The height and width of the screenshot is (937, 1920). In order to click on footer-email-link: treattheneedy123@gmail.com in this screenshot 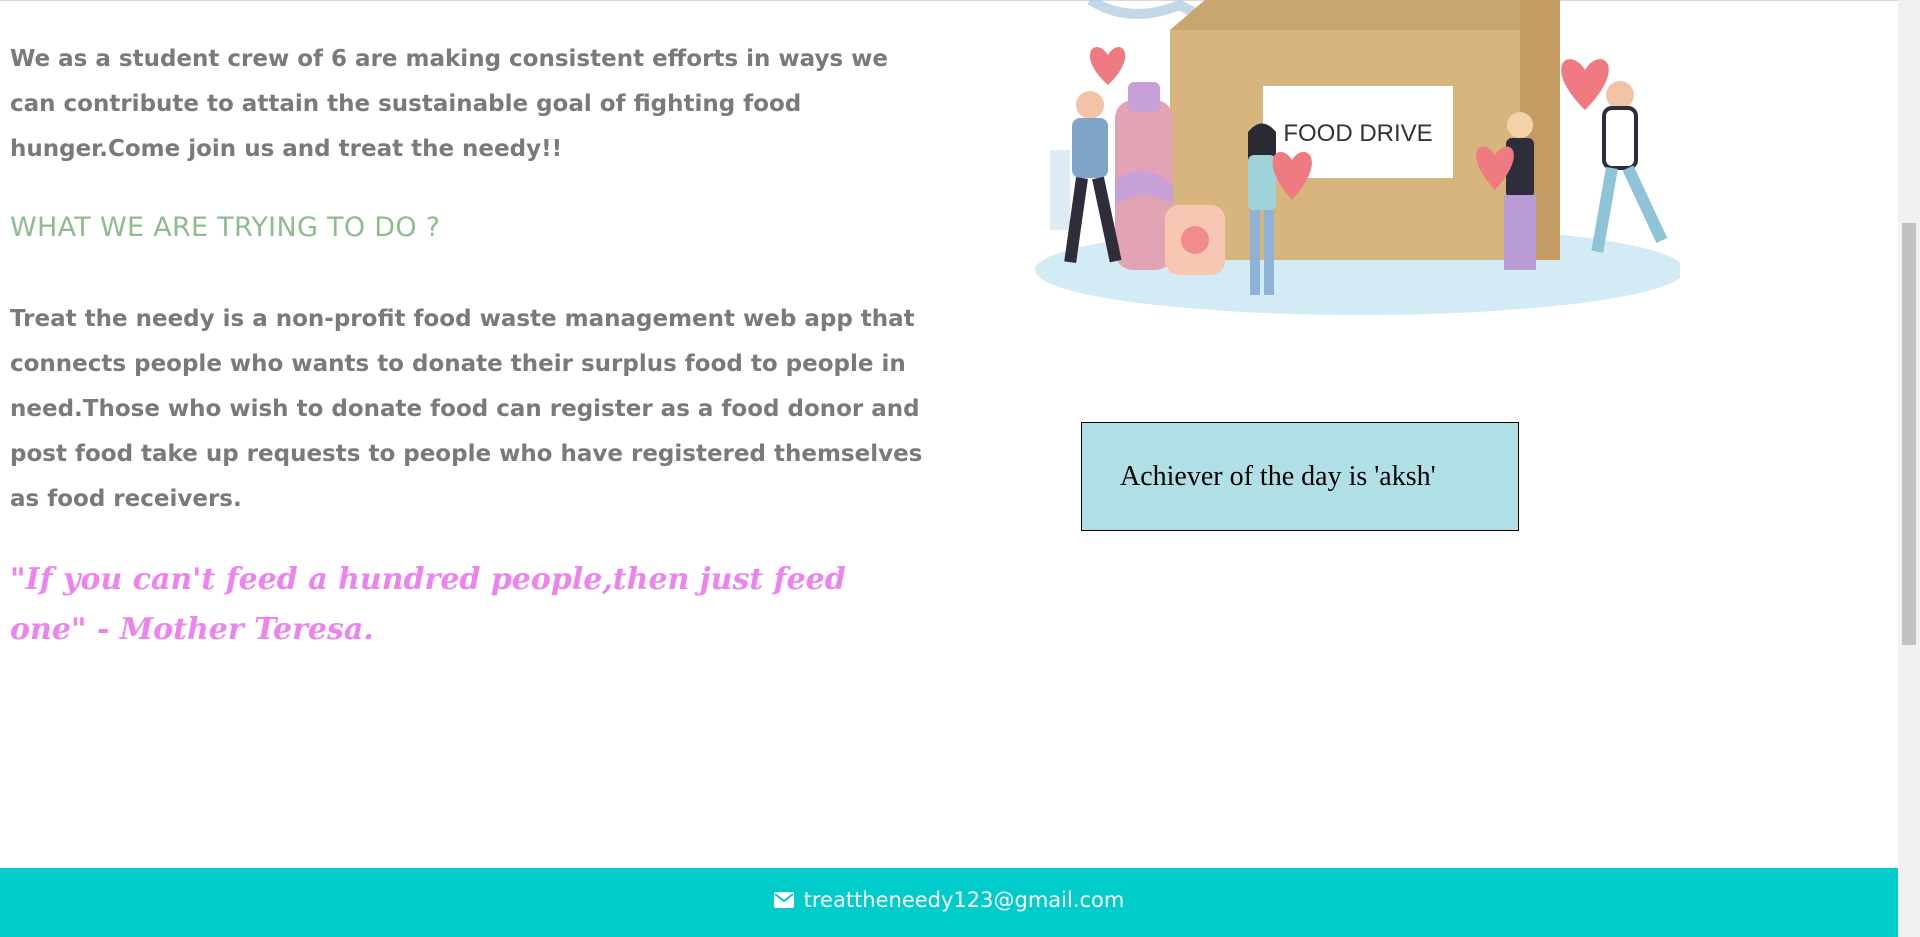, I will do `click(949, 899)`.